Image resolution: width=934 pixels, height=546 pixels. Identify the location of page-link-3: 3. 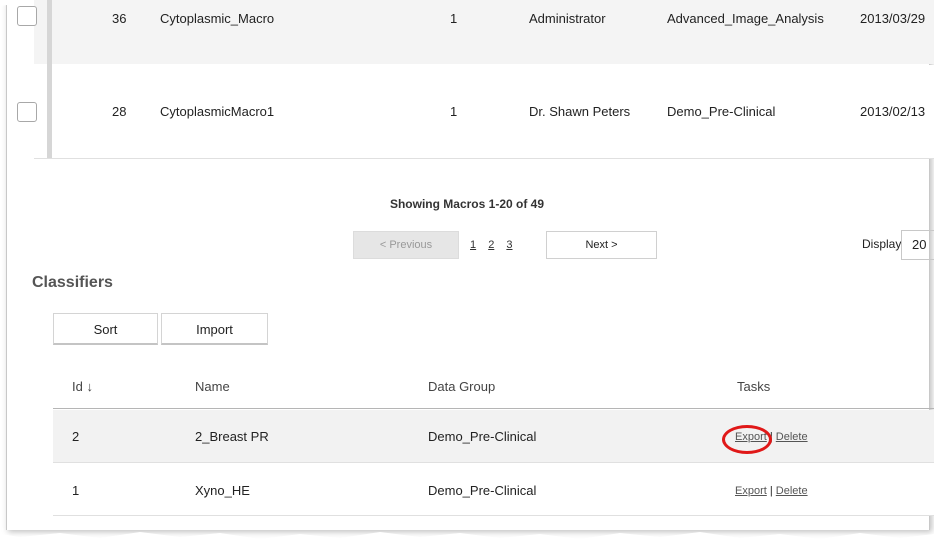
(509, 245).